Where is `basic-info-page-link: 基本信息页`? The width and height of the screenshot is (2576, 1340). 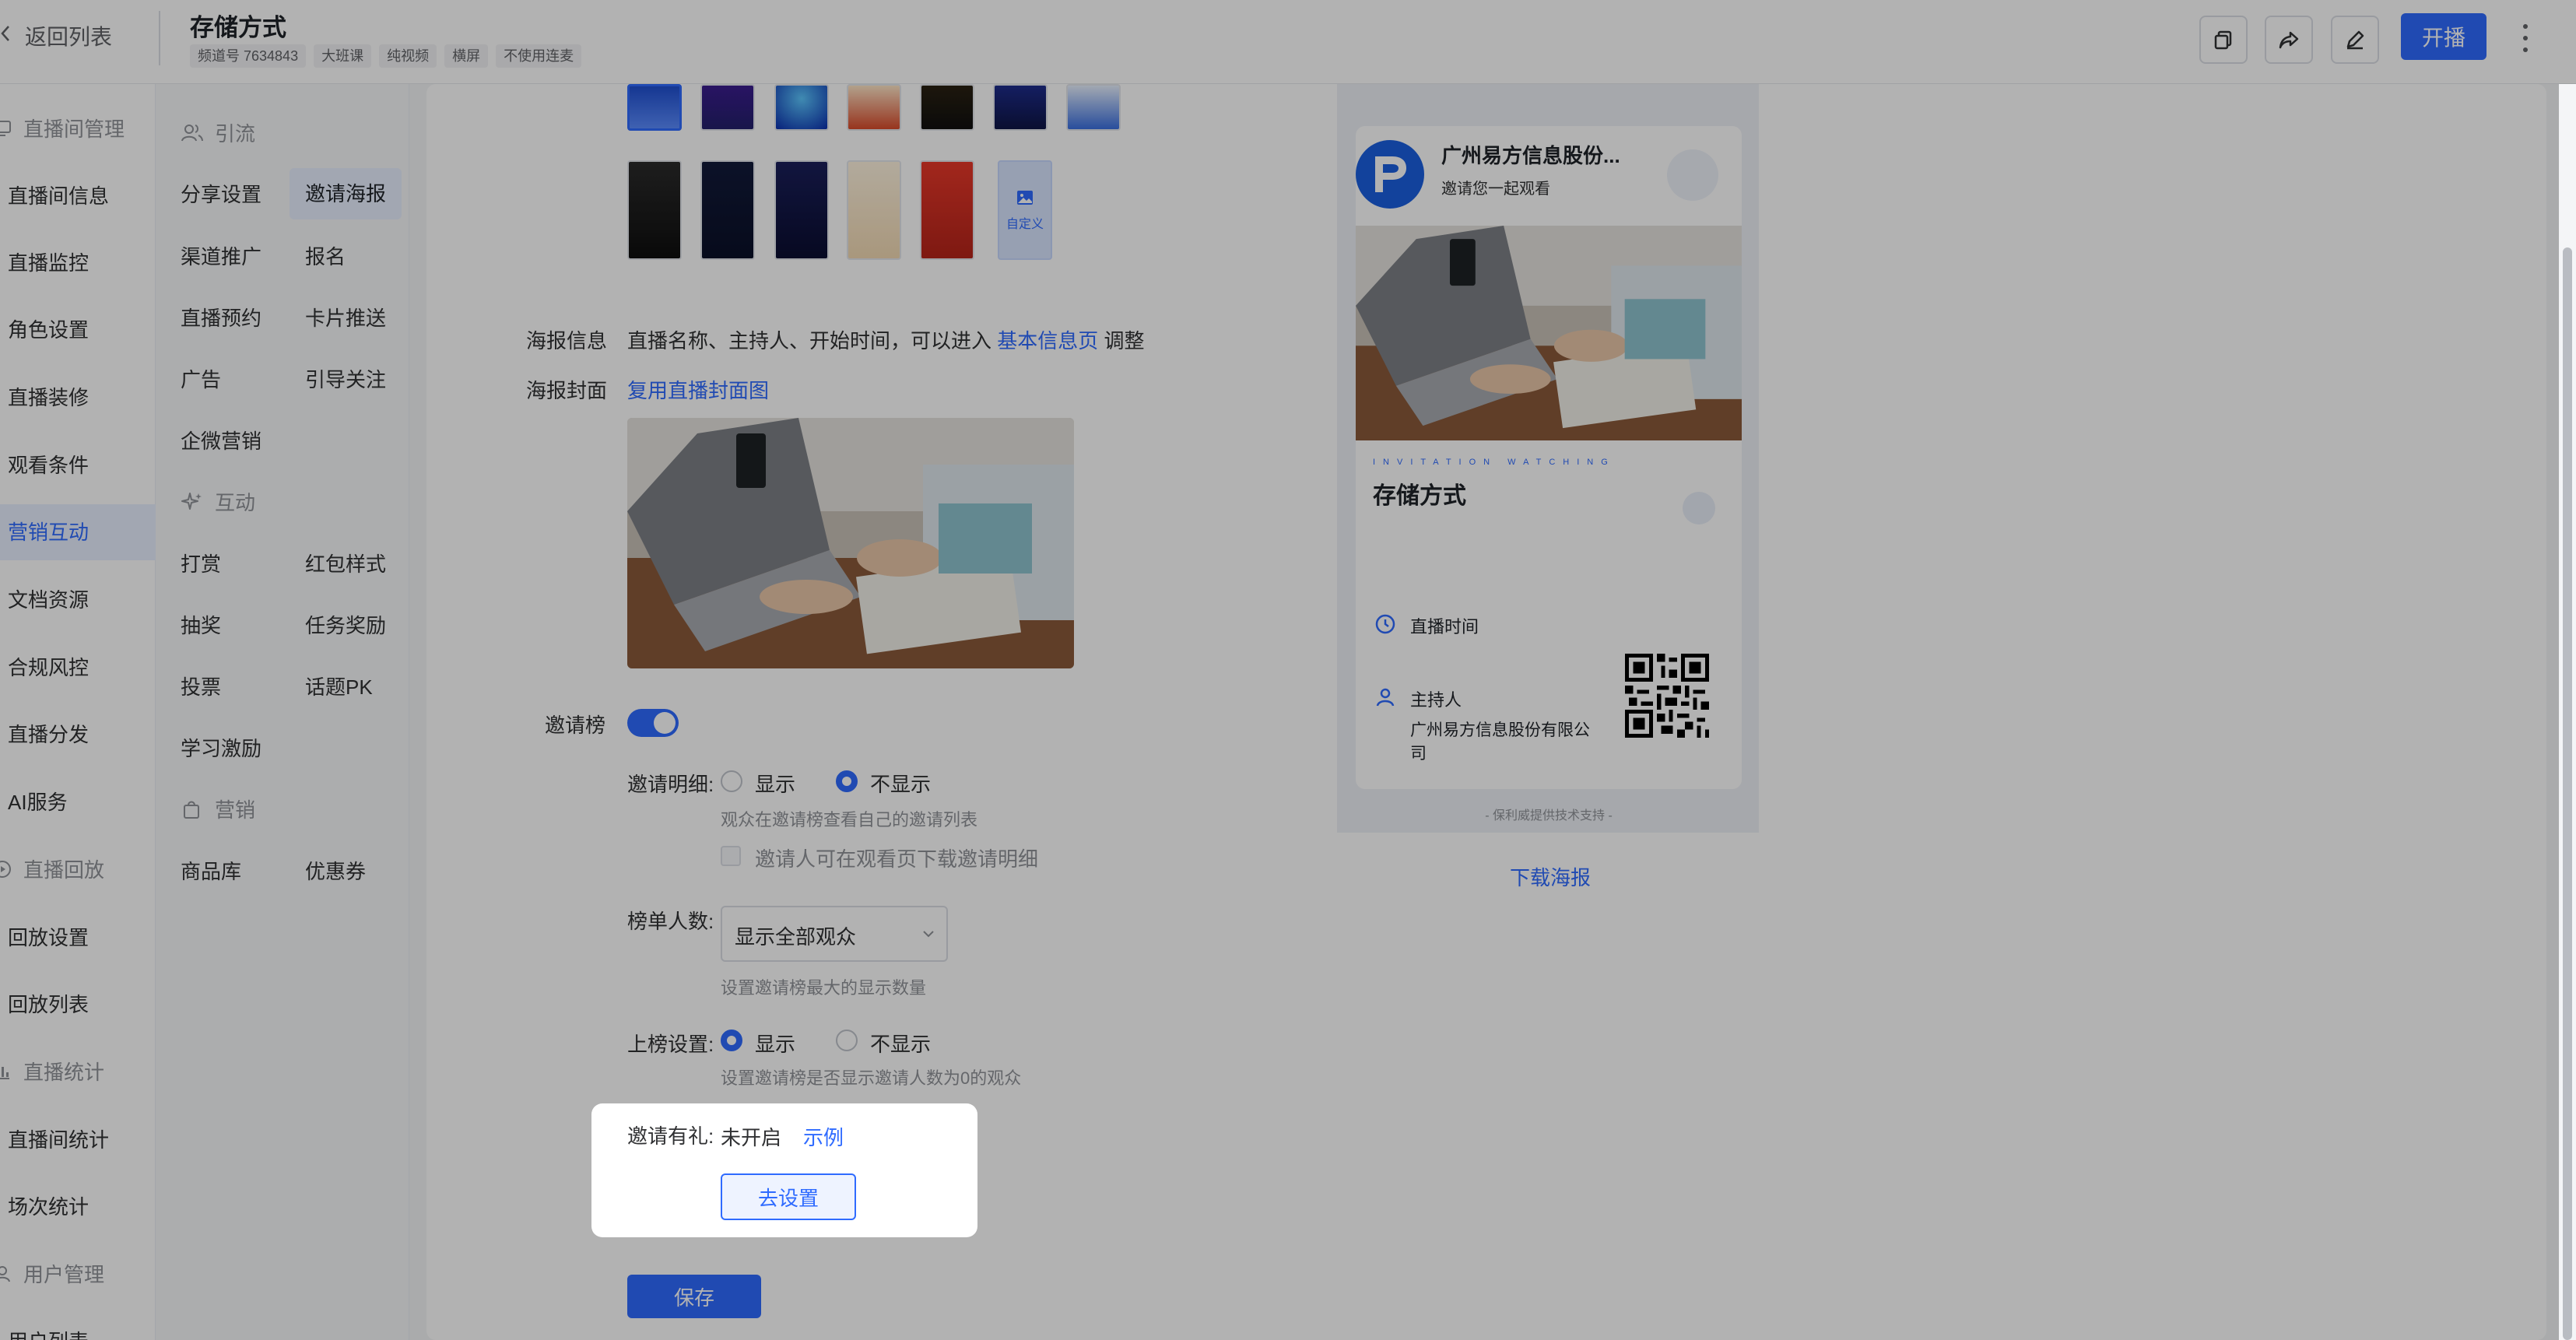
basic-info-page-link: 基本信息页 is located at coordinates (1047, 341).